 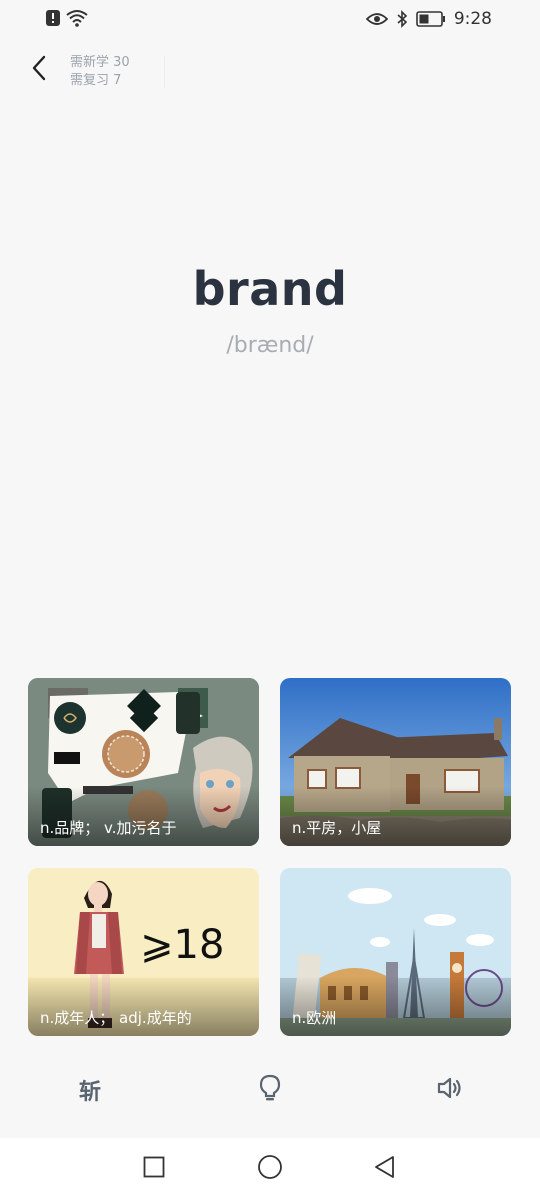 I want to click on option-caption: n.成年人； adj.成年的, so click(x=116, y=1018).